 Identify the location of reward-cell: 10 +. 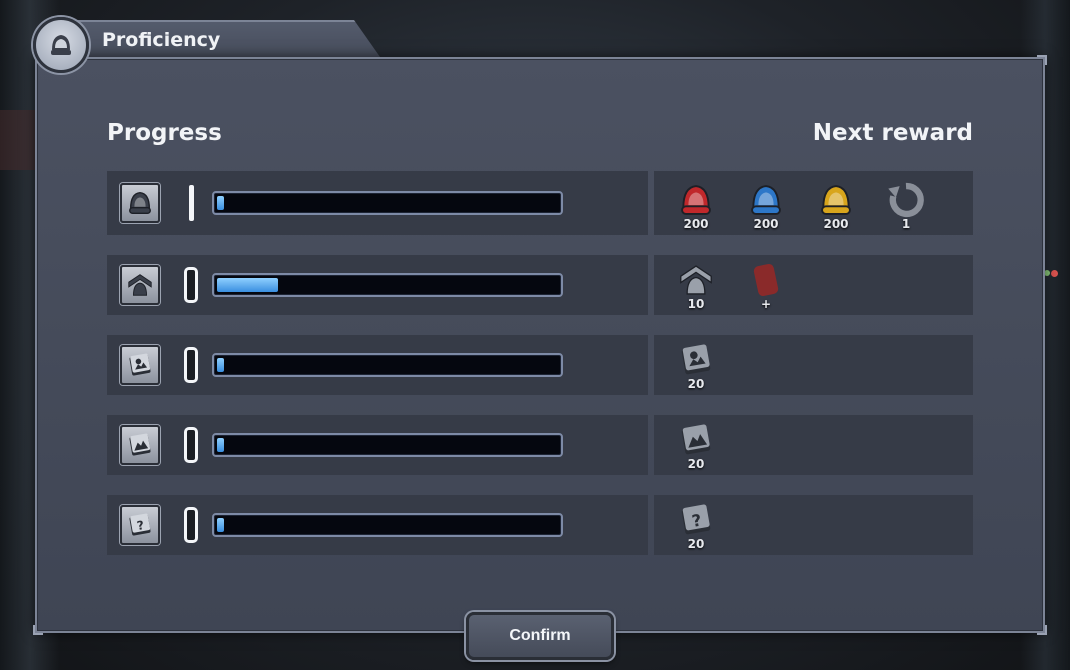
(813, 285).